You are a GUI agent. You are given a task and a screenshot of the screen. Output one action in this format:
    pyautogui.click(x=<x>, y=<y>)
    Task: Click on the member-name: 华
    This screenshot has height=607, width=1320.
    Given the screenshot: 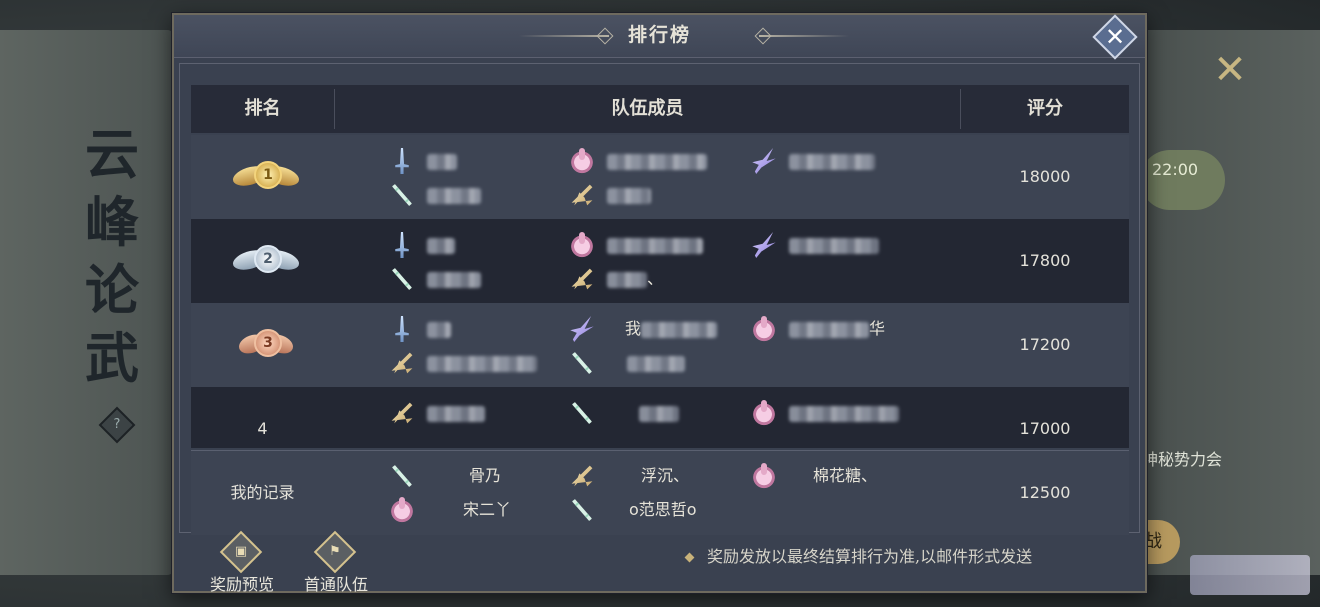 What is the action you would take?
    pyautogui.click(x=877, y=328)
    